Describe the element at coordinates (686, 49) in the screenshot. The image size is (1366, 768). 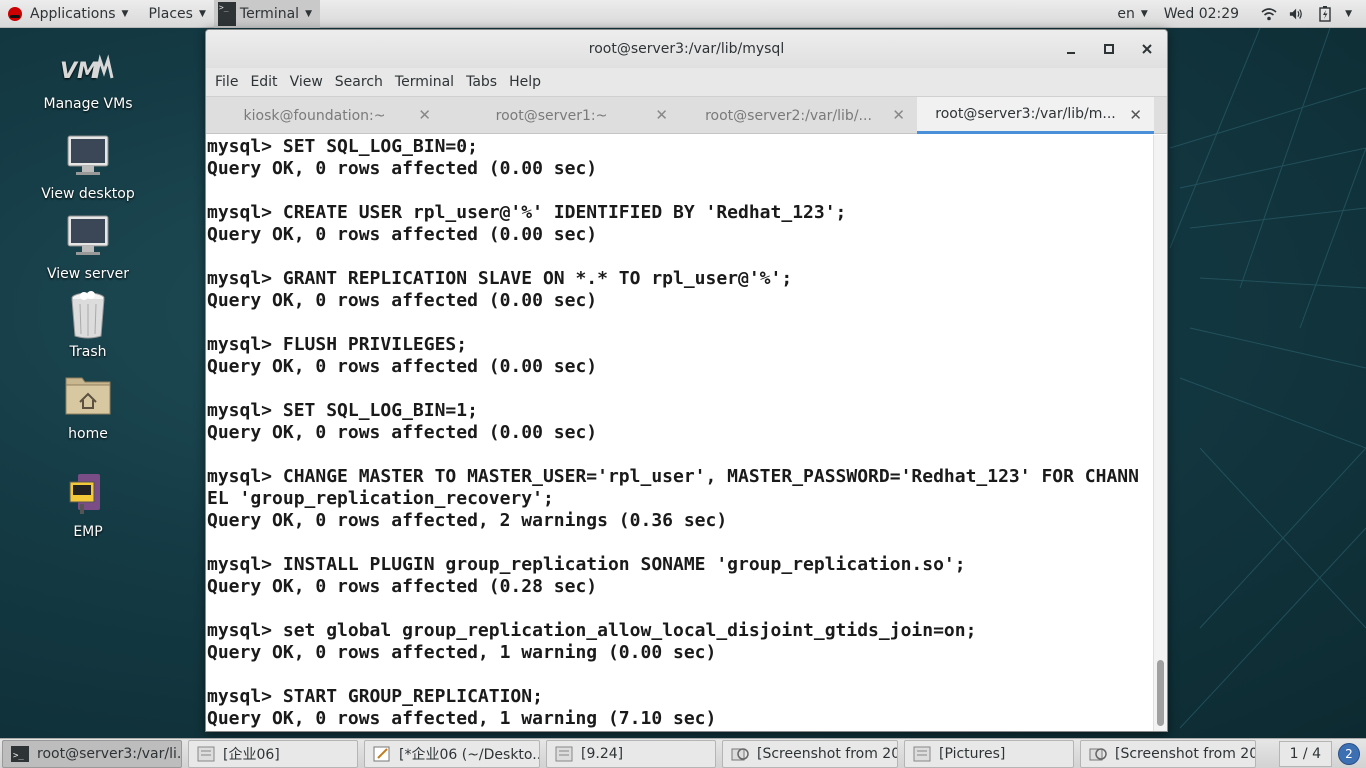
I see `window-titlebar: root@server3:/var/lib/mysql` at that location.